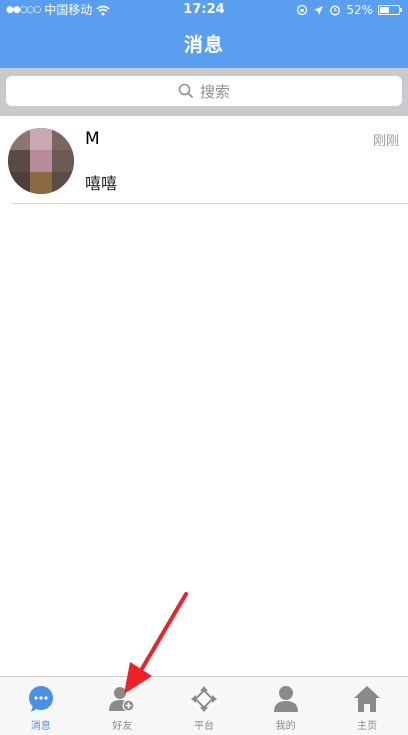 This screenshot has height=735, width=408. What do you see at coordinates (210, 203) in the screenshot?
I see `row-divider` at bounding box center [210, 203].